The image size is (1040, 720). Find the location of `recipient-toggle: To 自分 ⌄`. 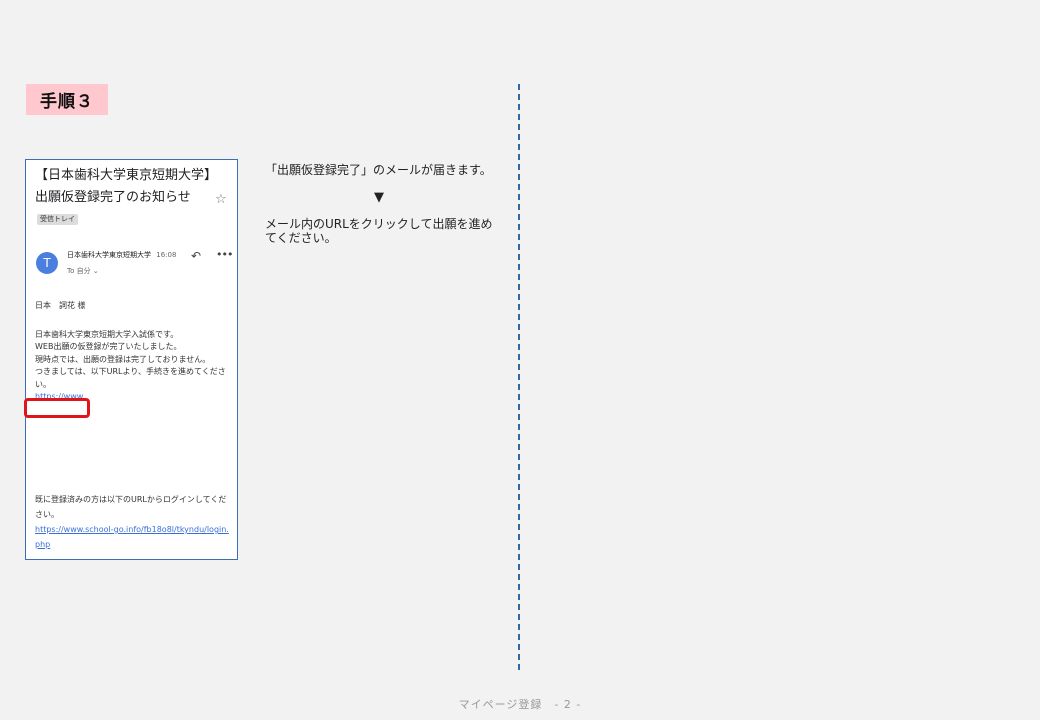

recipient-toggle: To 自分 ⌄ is located at coordinates (83, 271).